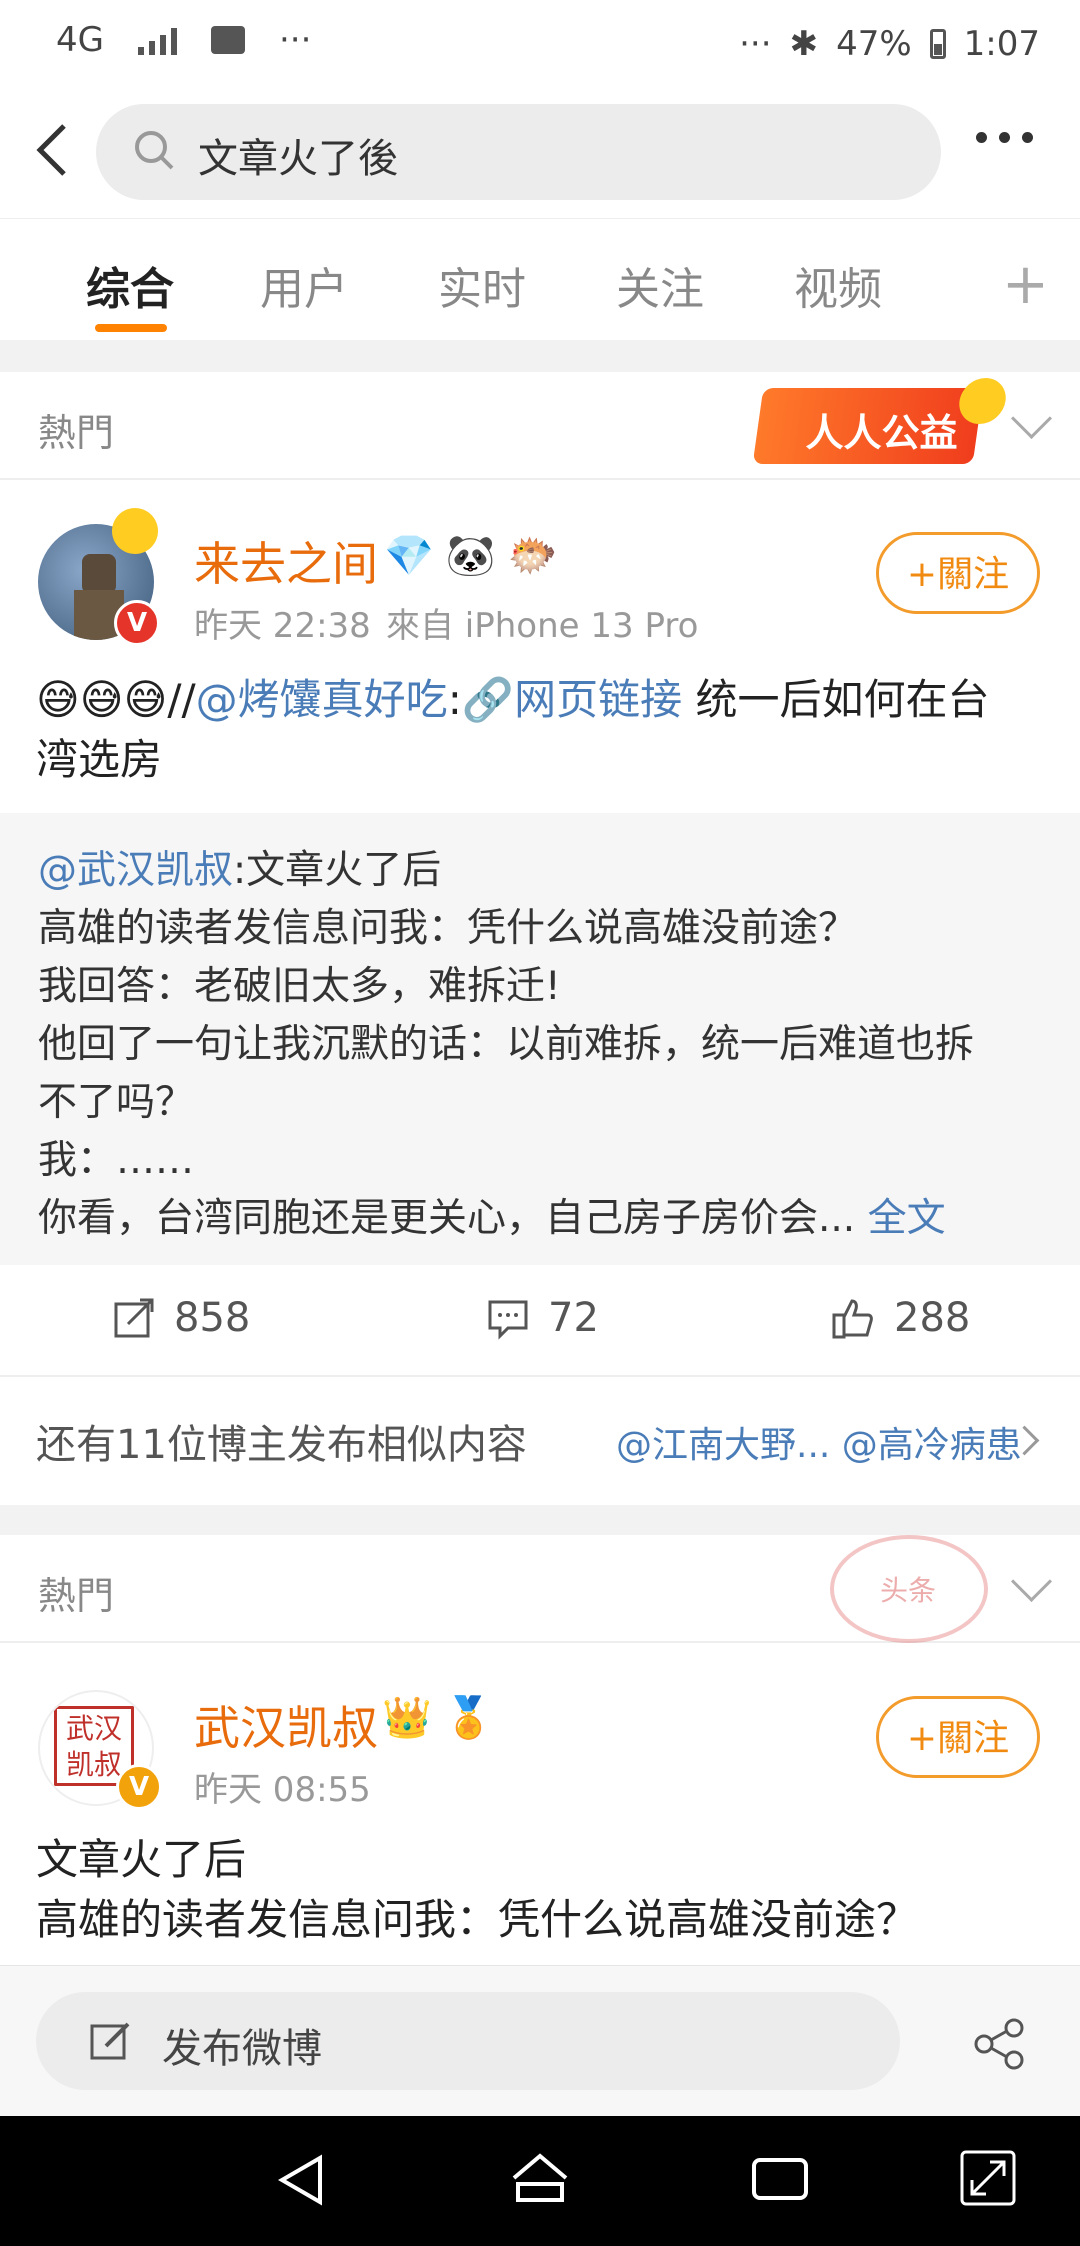 This screenshot has width=1080, height=2246. Describe the element at coordinates (76, 1596) in the screenshot. I see `hot-label-2: 熱門` at that location.